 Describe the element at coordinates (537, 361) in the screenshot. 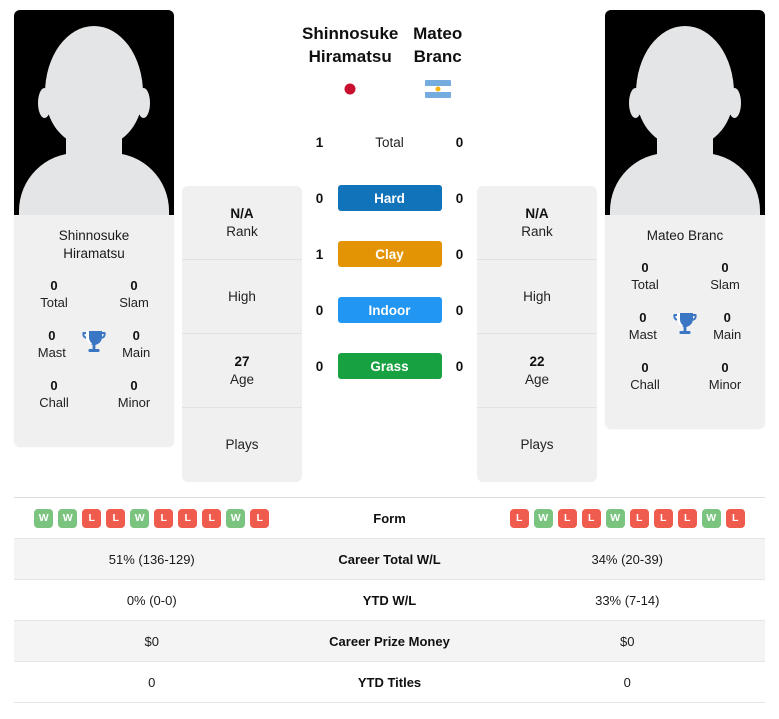

I see `right-age-value: 22` at that location.